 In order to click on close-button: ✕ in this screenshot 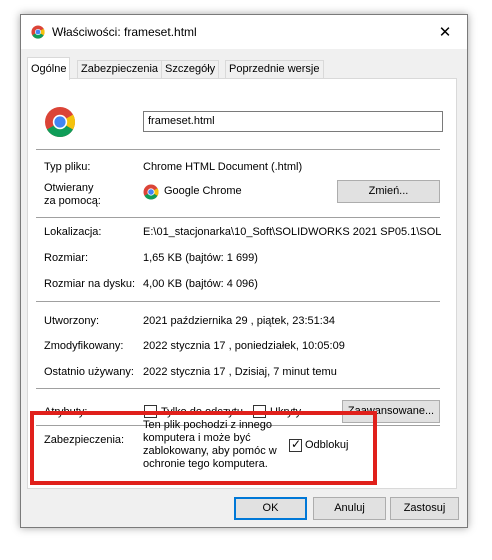, I will do `click(445, 32)`.